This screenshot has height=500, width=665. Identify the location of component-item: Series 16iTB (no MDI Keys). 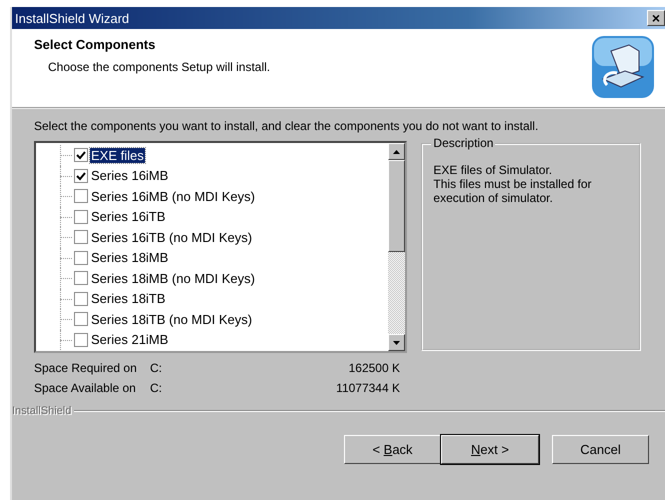
(172, 237).